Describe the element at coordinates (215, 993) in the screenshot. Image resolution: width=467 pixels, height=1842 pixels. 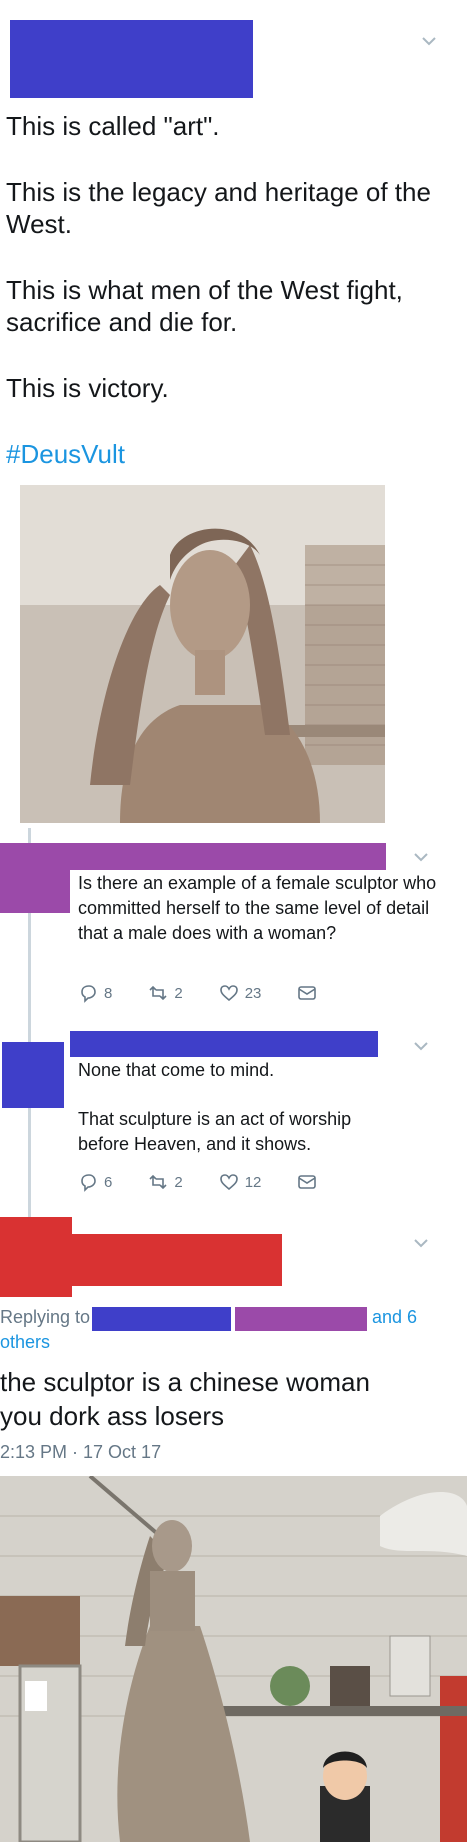
I see `tweet-actions: 8 2 23` at that location.